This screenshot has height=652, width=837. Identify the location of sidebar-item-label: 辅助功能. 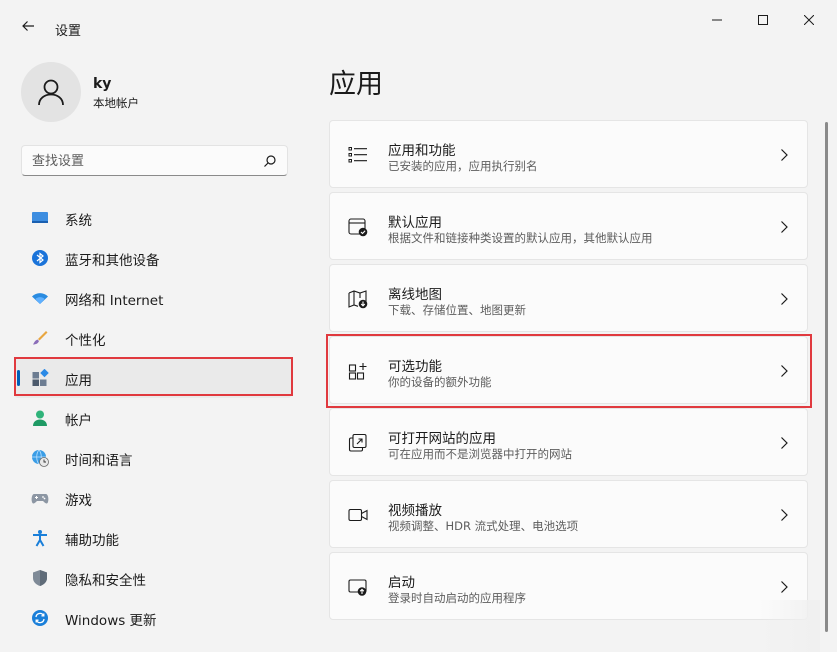
(92, 541).